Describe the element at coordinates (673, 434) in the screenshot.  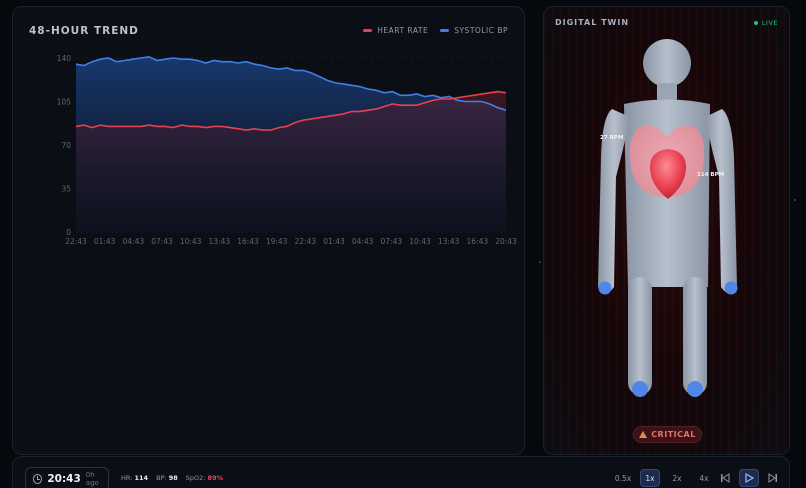
I see `critical-label: CRITICAL` at that location.